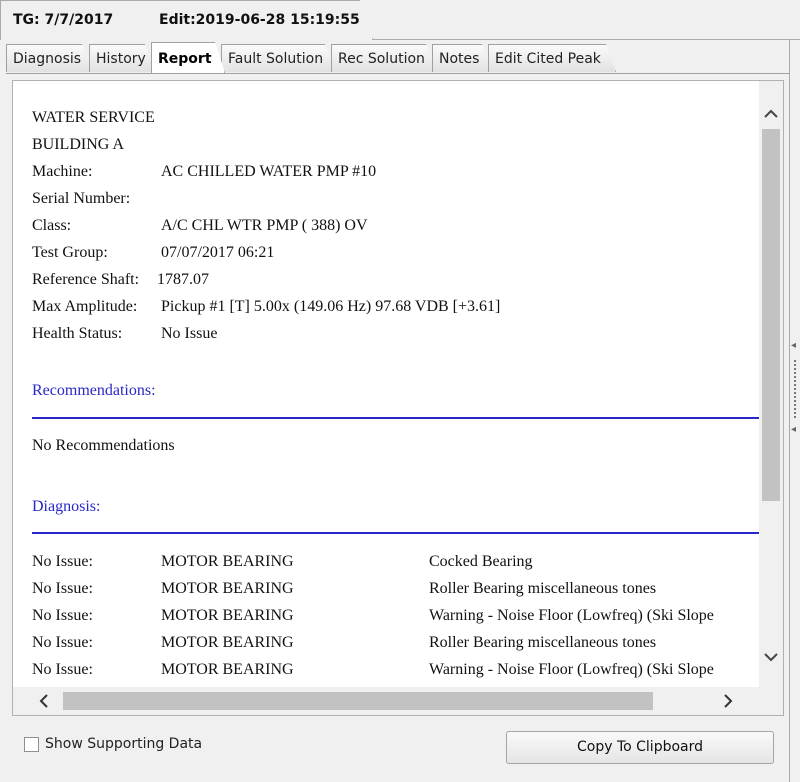  What do you see at coordinates (63, 20) in the screenshot?
I see `test-group-label: TG: 7/7/2017` at bounding box center [63, 20].